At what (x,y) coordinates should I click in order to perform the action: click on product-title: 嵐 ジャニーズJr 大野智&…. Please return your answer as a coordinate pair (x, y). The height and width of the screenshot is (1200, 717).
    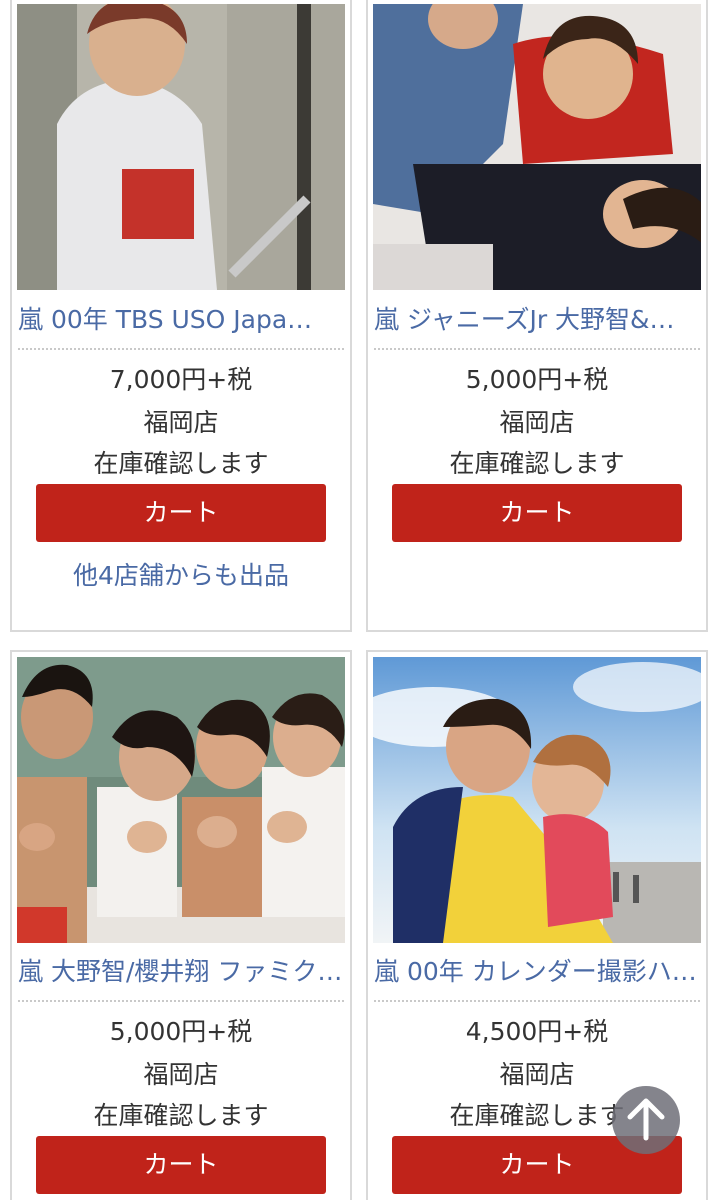
    Looking at the image, I should click on (537, 321).